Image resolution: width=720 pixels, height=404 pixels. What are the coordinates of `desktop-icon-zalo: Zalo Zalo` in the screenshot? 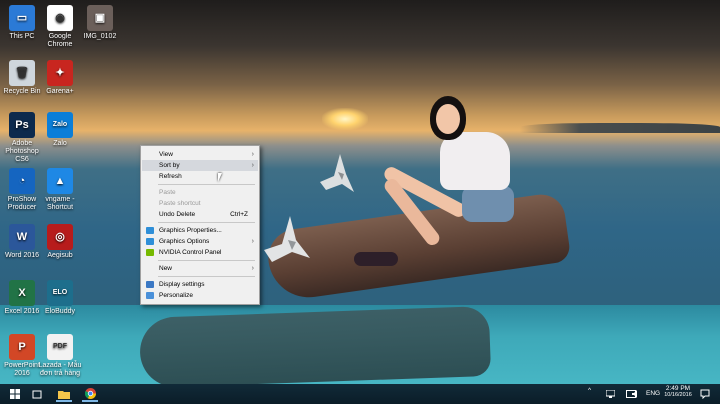 It's located at (60, 130).